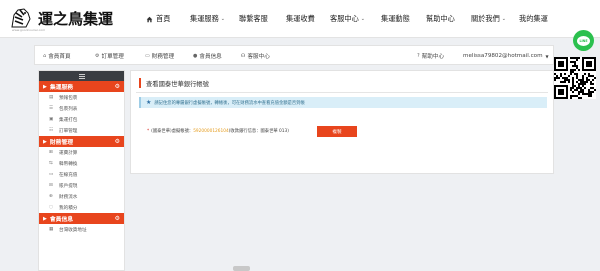 This screenshot has height=271, width=600. What do you see at coordinates (147, 56) in the screenshot?
I see `money-icon: ▭` at bounding box center [147, 56].